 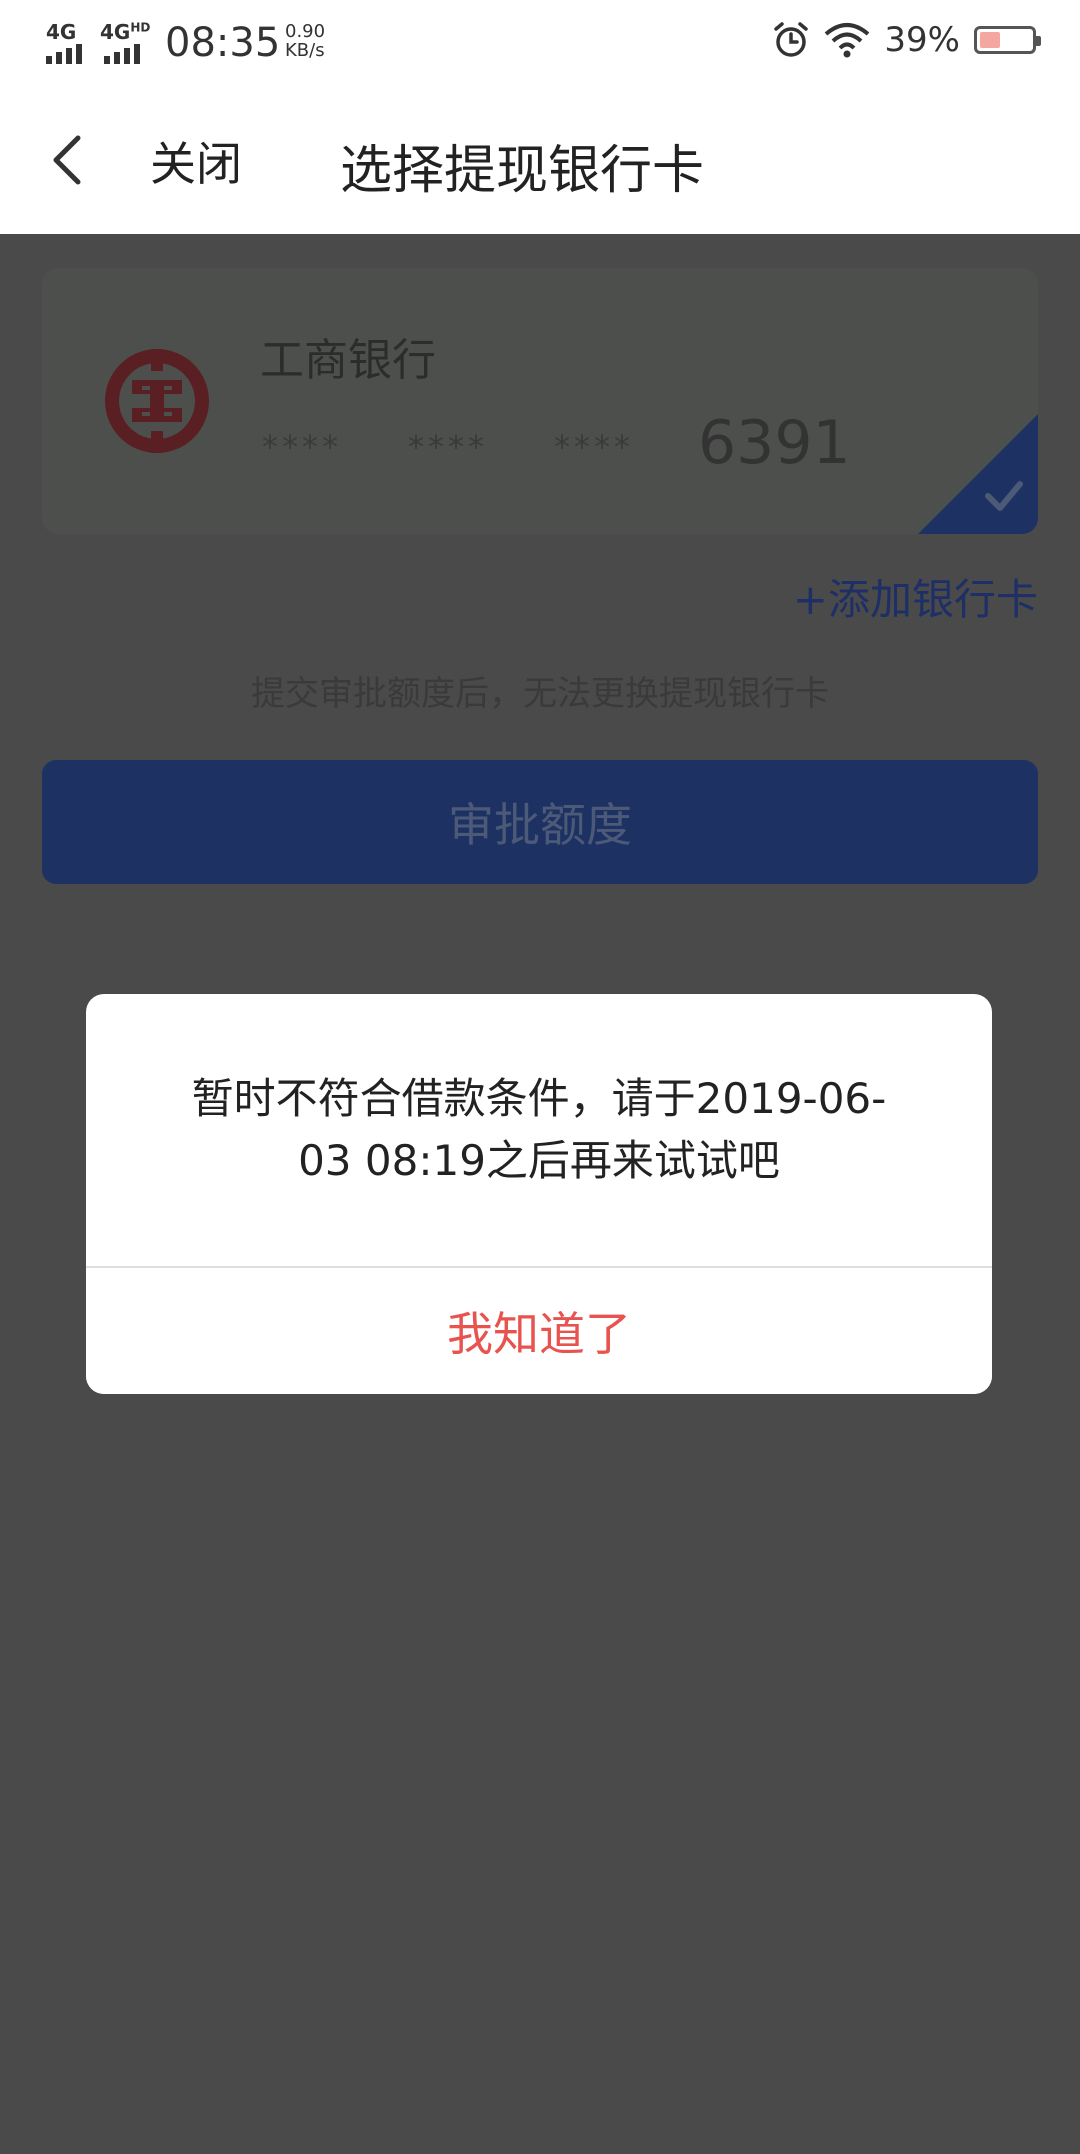 I want to click on hint-text: 提交审批额度后，无法更换提现银行卡, so click(x=540, y=694).